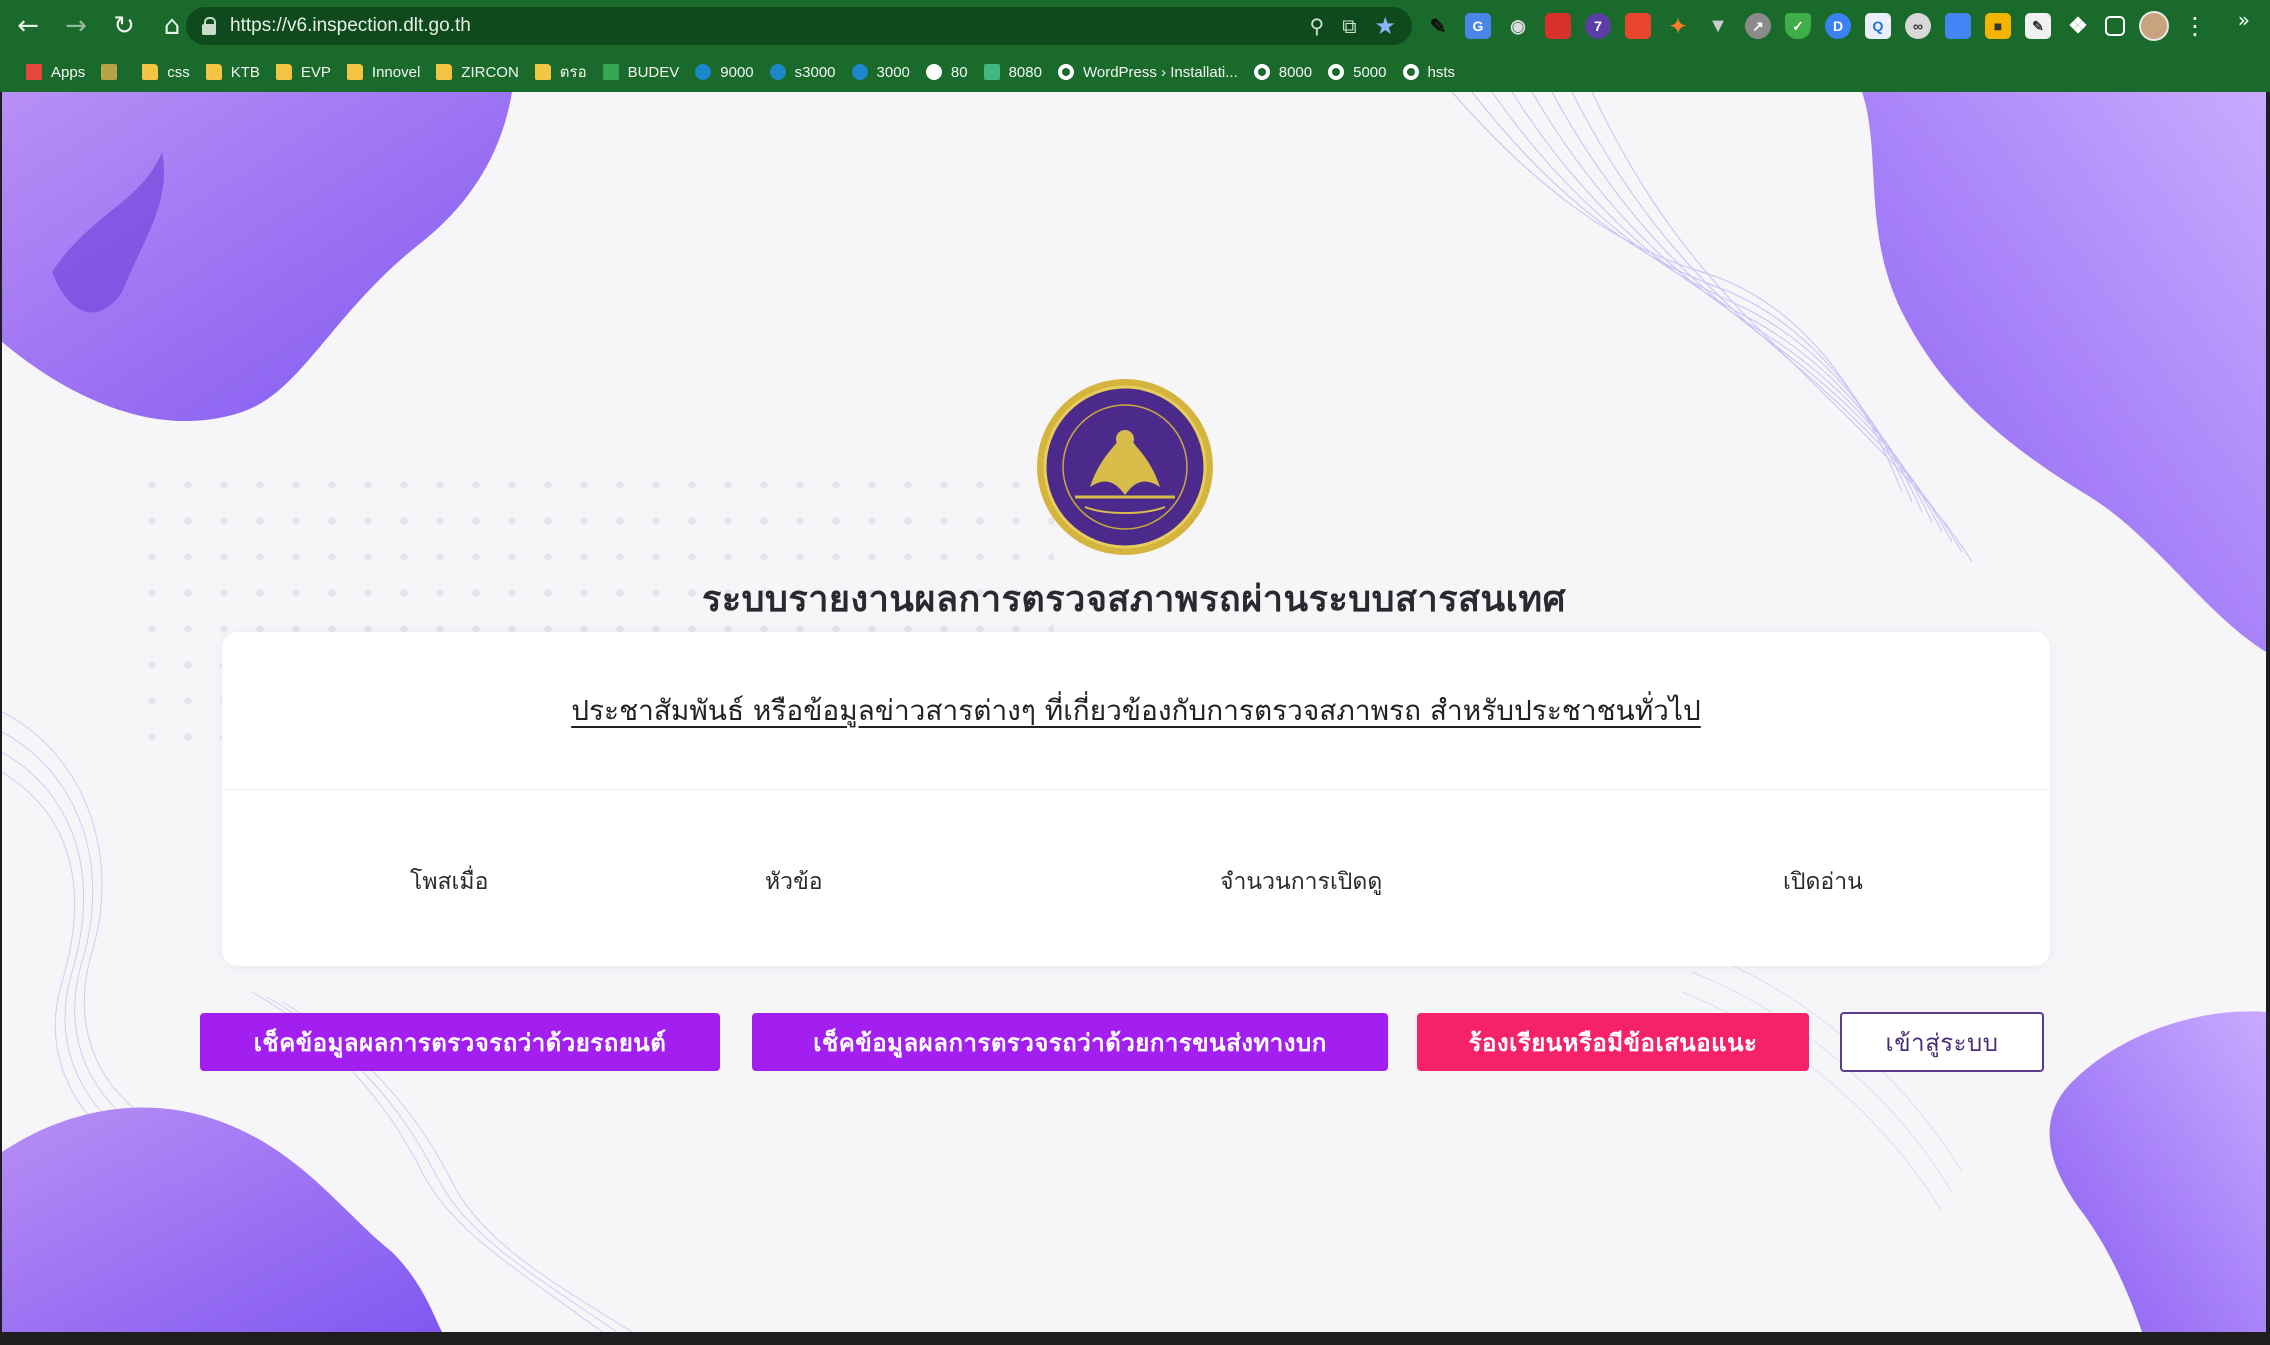 Image resolution: width=2270 pixels, height=1345 pixels. I want to click on blob-top-right, so click(2064, 372).